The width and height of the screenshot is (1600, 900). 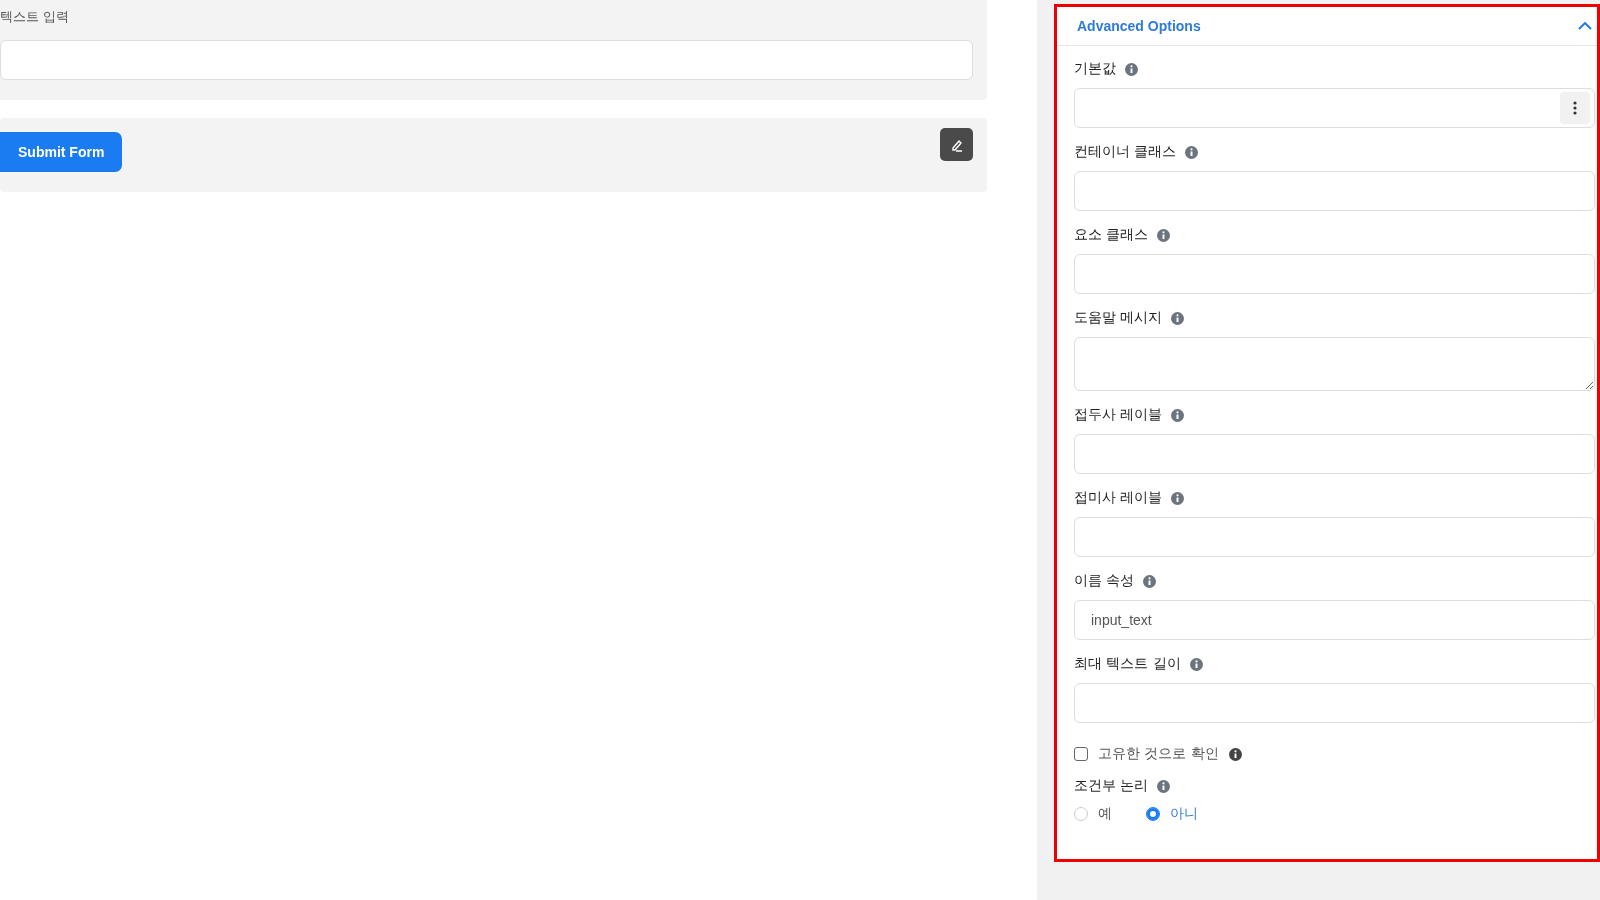 What do you see at coordinates (61, 152) in the screenshot?
I see `submit-button: Submit Form` at bounding box center [61, 152].